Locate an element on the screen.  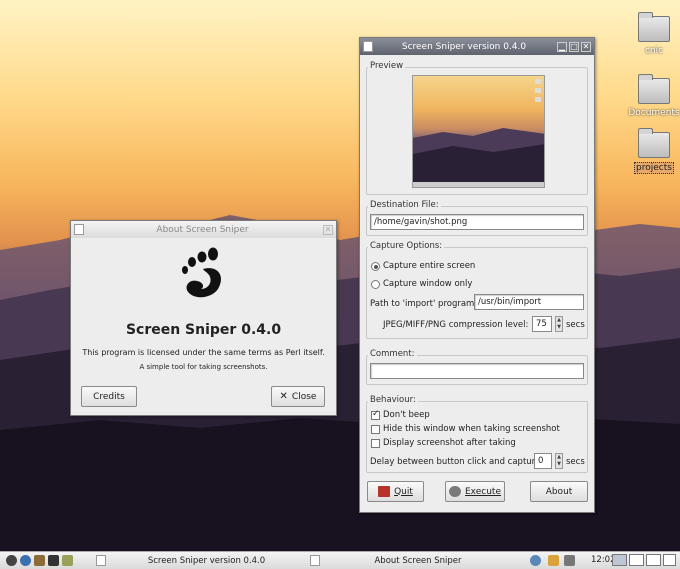
desktop-icon-label: Documents is located at coordinates (654, 113).